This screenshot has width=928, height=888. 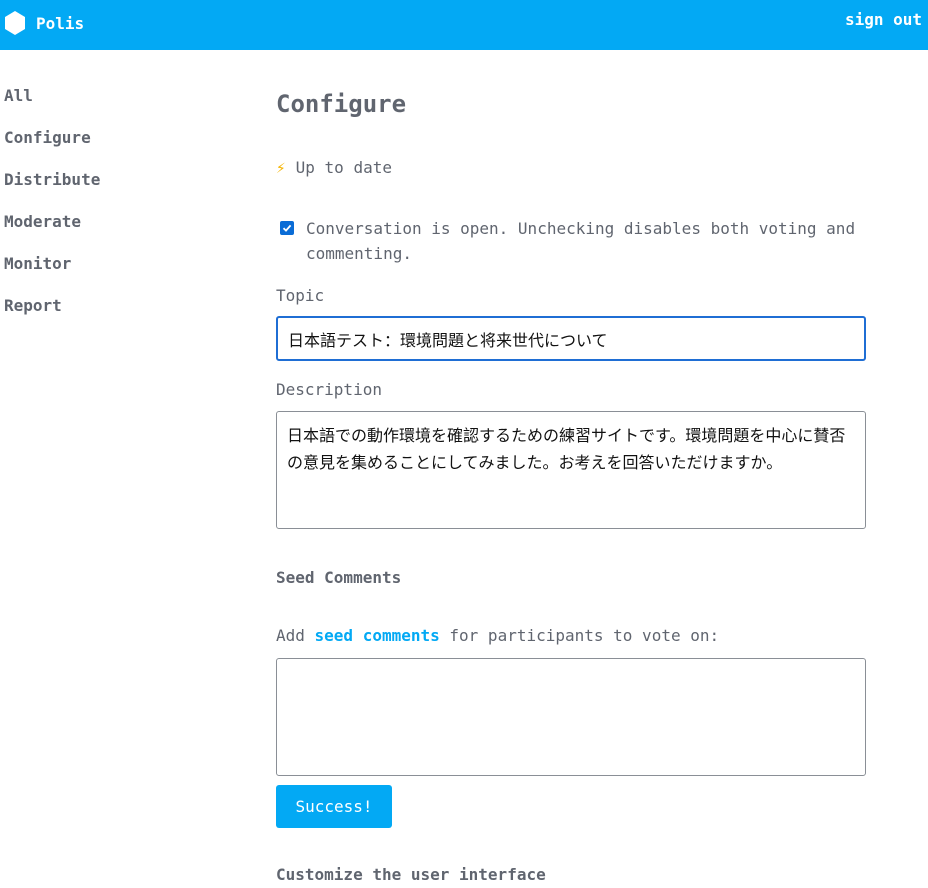 I want to click on checkmark-icon, so click(x=287, y=228).